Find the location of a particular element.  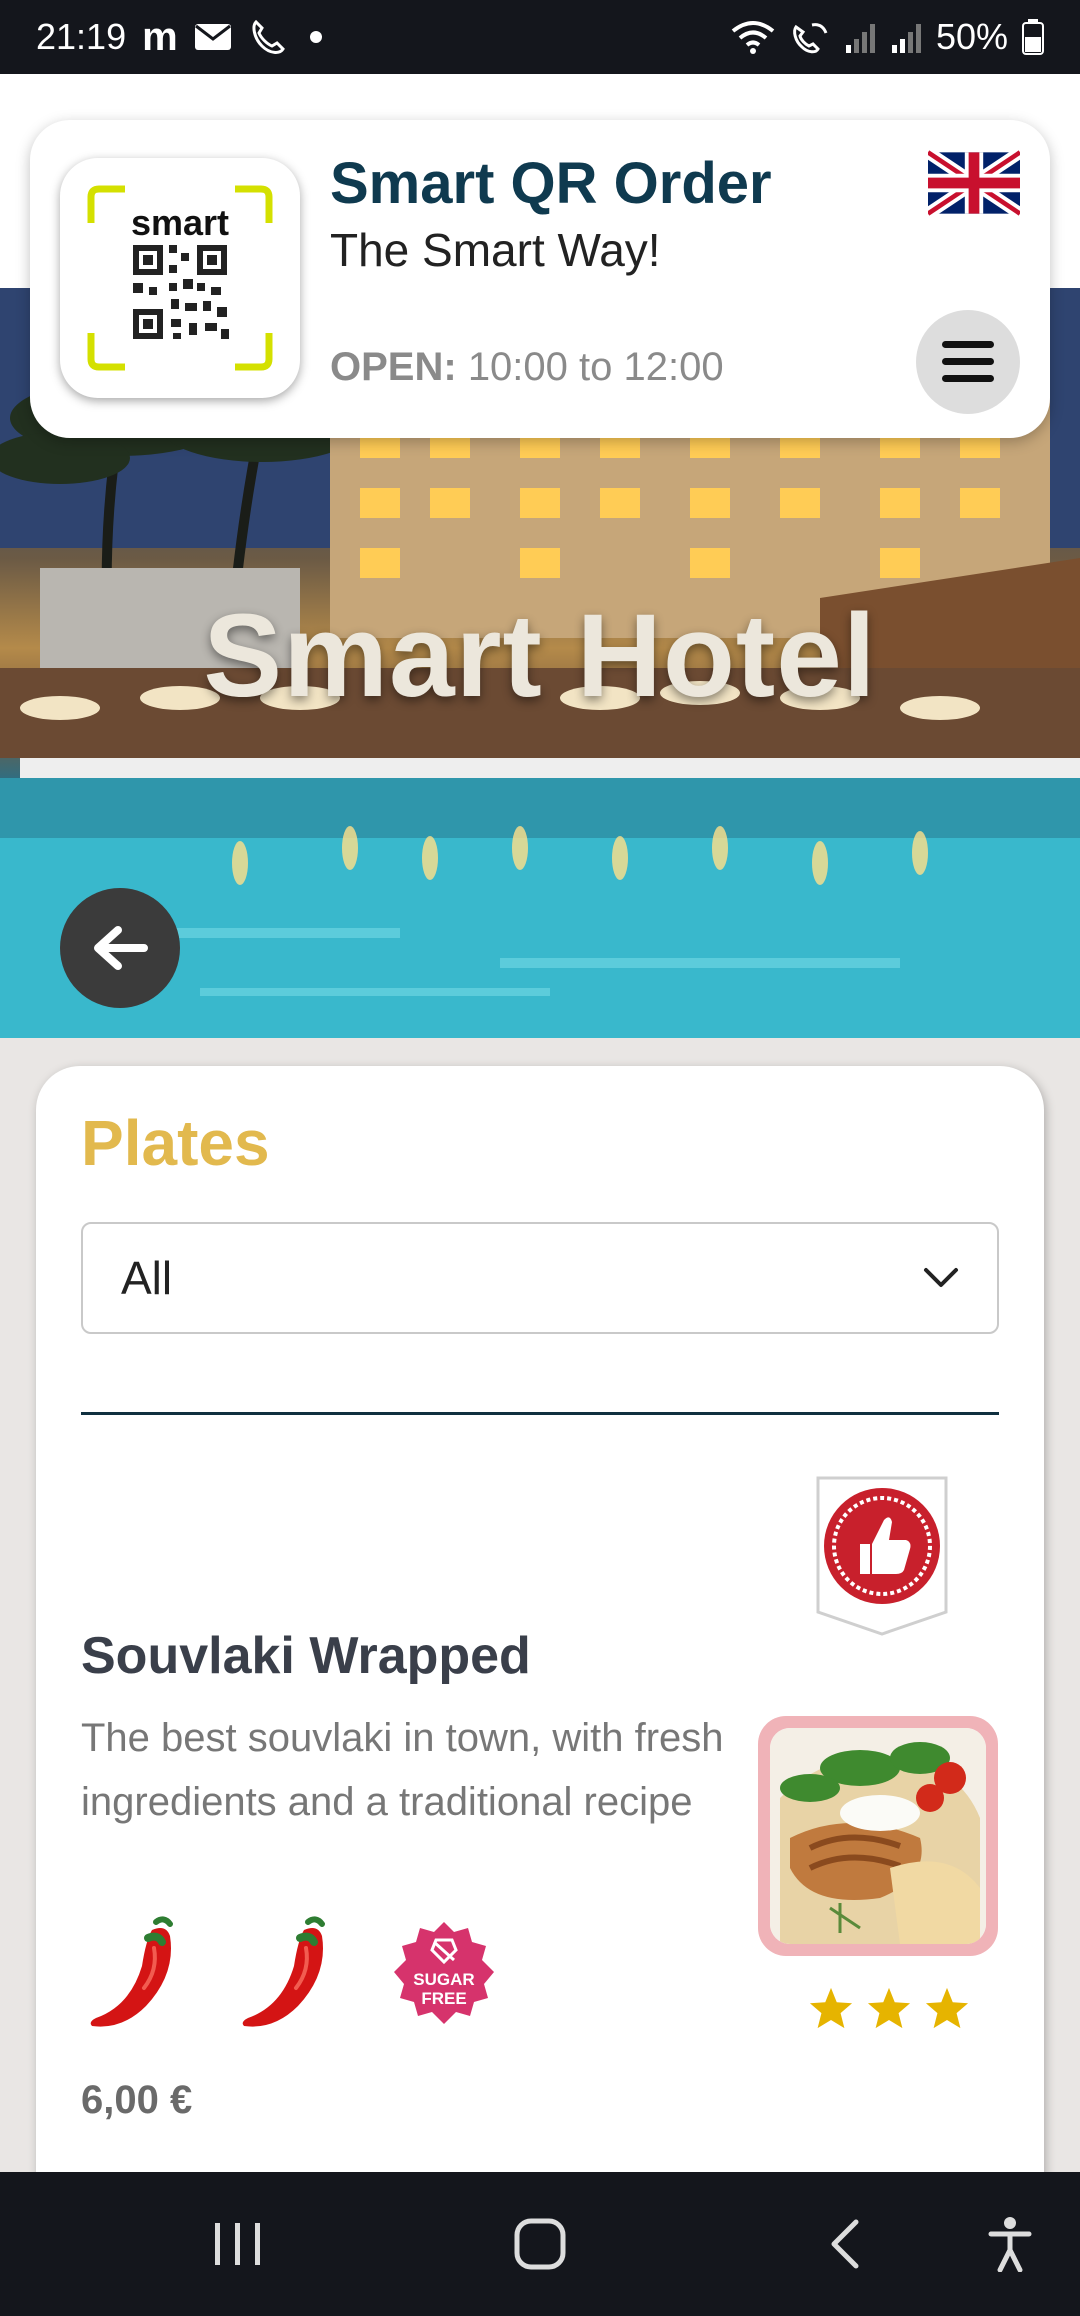

signal-2-icon is located at coordinates (906, 37).